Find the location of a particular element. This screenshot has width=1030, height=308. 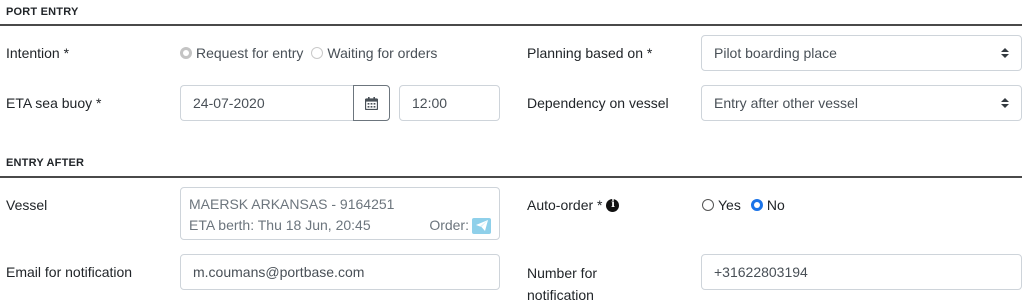

intention-radio-group: Request for entry Waiting for orders is located at coordinates (308, 53).